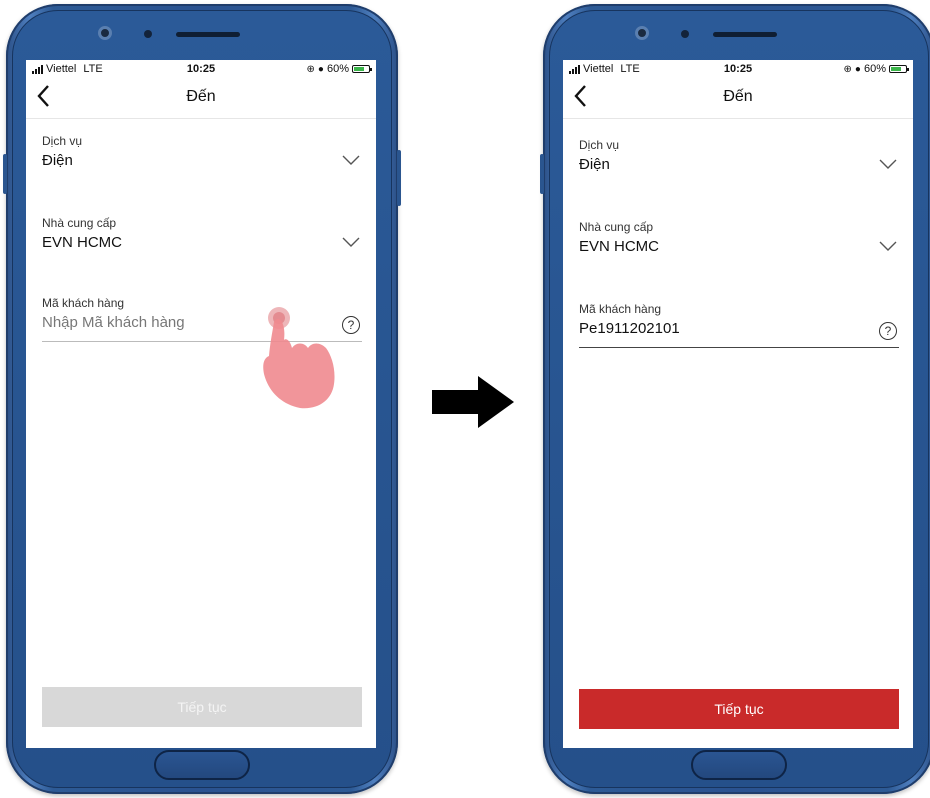 This screenshot has width=930, height=798. Describe the element at coordinates (299, 358) in the screenshot. I see `tap-hand-icon` at that location.